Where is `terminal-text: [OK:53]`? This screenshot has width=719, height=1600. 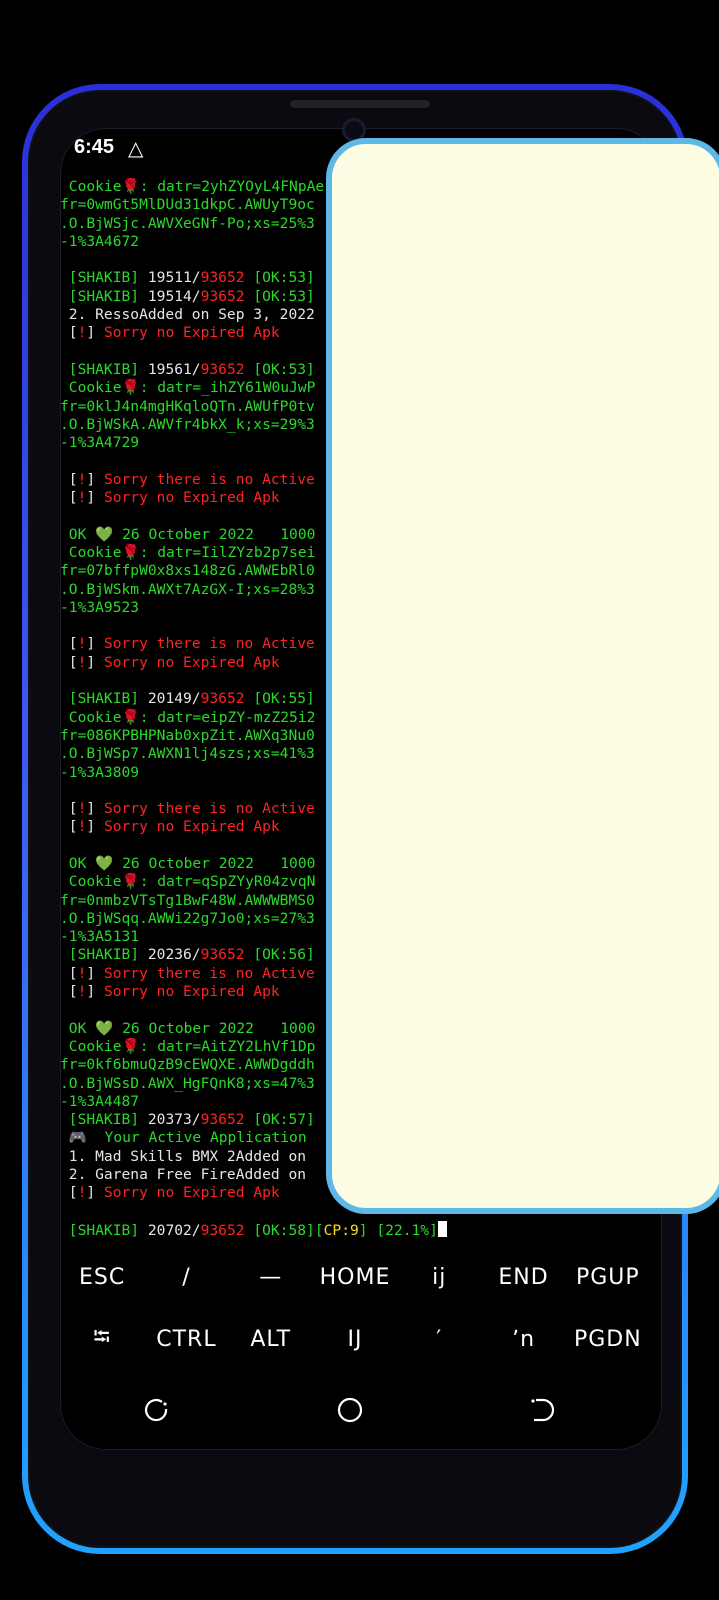 terminal-text: [OK:53] is located at coordinates (284, 369).